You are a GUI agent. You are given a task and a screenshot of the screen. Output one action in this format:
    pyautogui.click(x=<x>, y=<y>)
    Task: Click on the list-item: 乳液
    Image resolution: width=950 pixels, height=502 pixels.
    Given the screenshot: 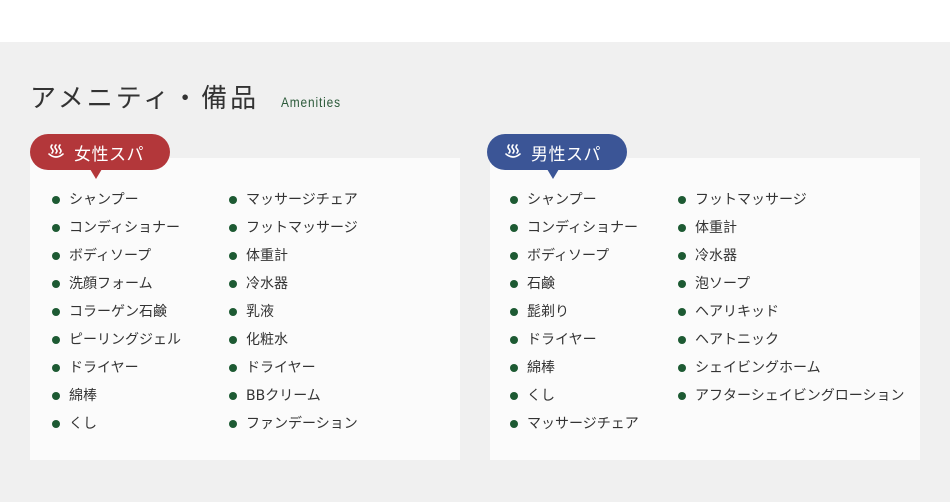 What is the action you would take?
    pyautogui.click(x=293, y=312)
    